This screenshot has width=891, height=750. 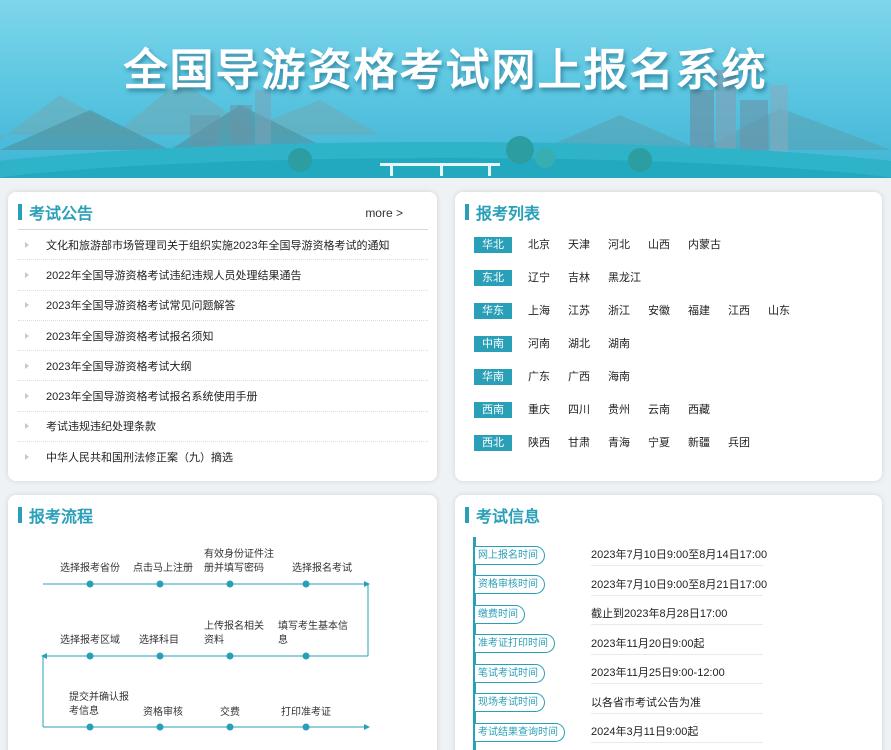 What do you see at coordinates (668, 245) in the screenshot?
I see `province-link: 山西` at bounding box center [668, 245].